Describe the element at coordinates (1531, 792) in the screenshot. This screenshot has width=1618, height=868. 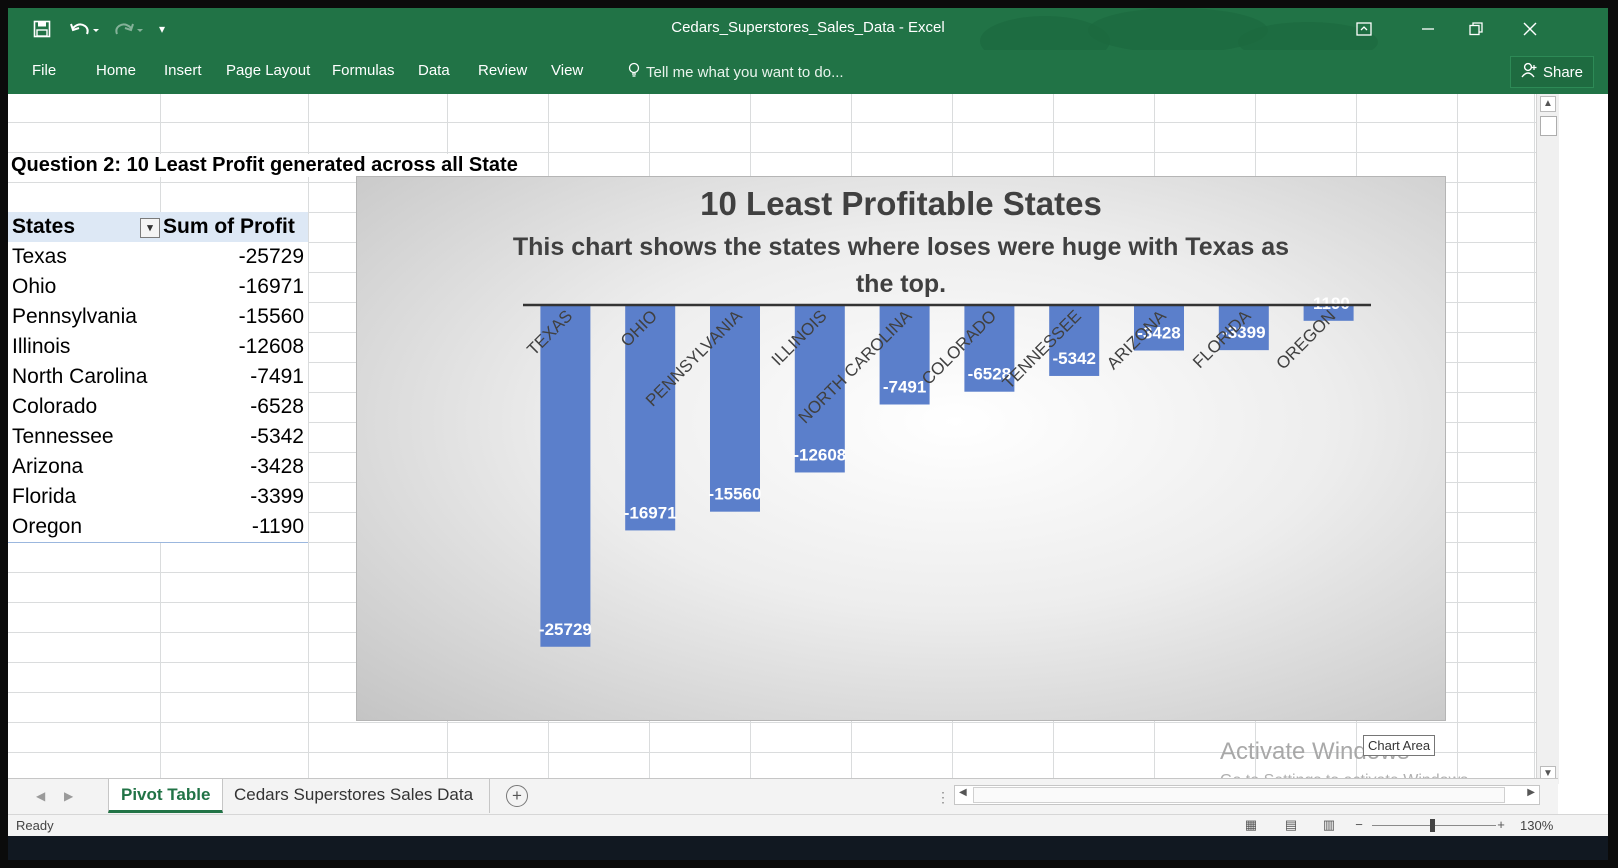
I see `scroll-right-icon: ▶` at that location.